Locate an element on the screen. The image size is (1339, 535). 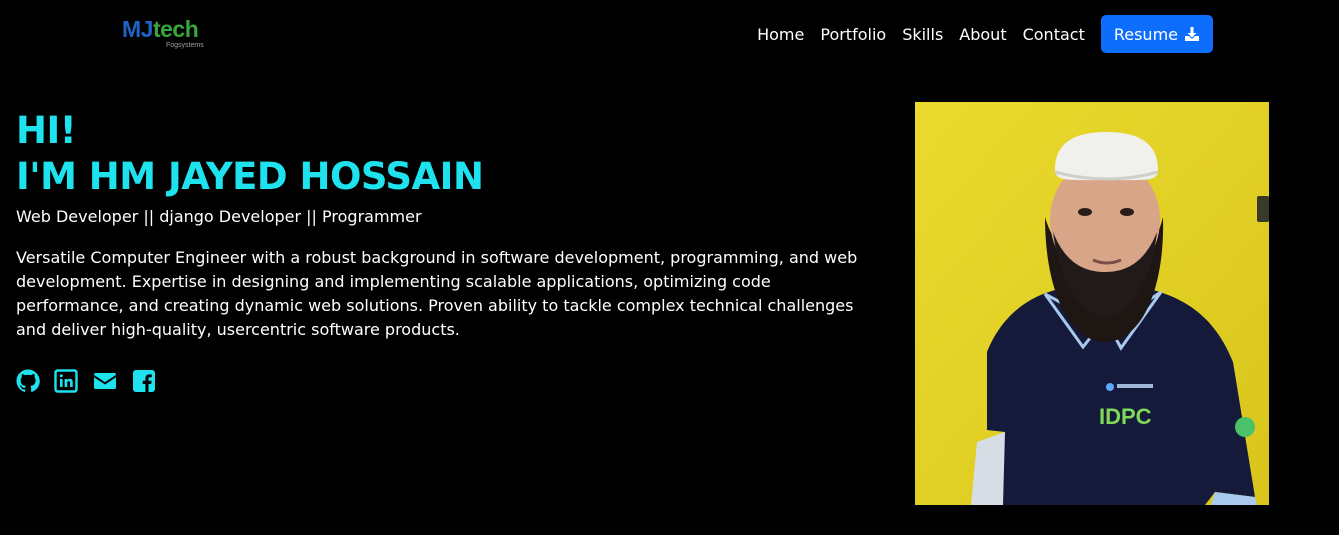
linkedin-icon is located at coordinates (66, 381).